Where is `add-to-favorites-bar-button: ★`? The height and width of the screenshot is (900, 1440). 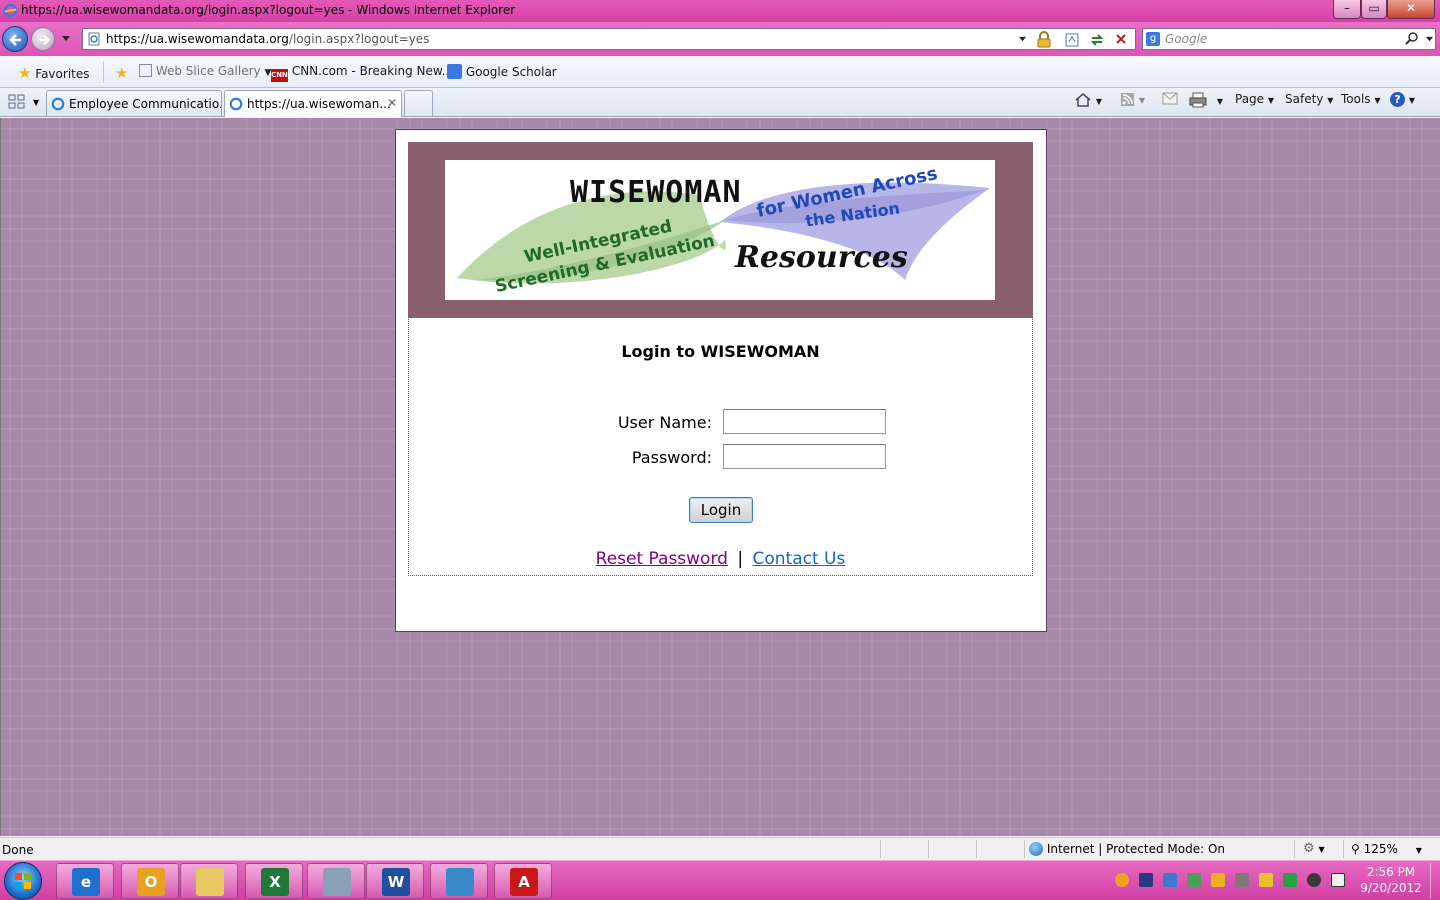
add-to-favorites-bar-button: ★ is located at coordinates (121, 73).